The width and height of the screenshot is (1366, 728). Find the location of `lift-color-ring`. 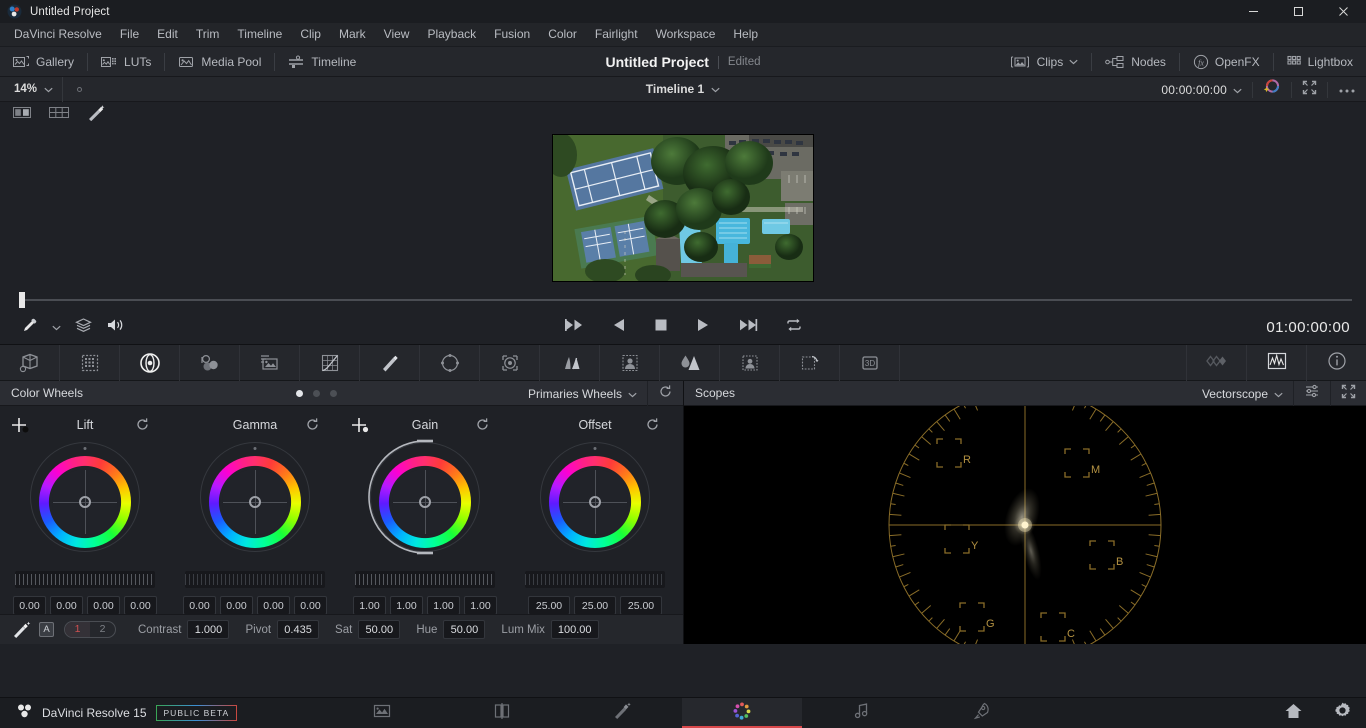

lift-color-ring is located at coordinates (85, 502).